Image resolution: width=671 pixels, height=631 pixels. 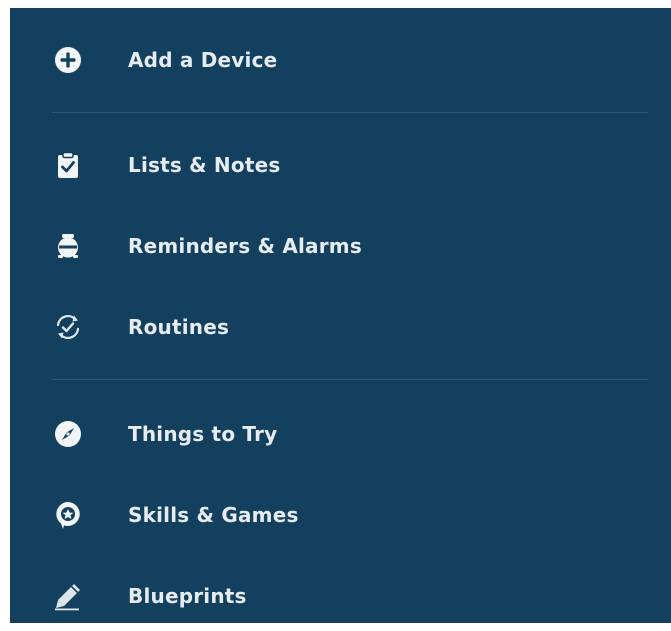 What do you see at coordinates (204, 165) in the screenshot?
I see `menu-item-label: Lists & Notes` at bounding box center [204, 165].